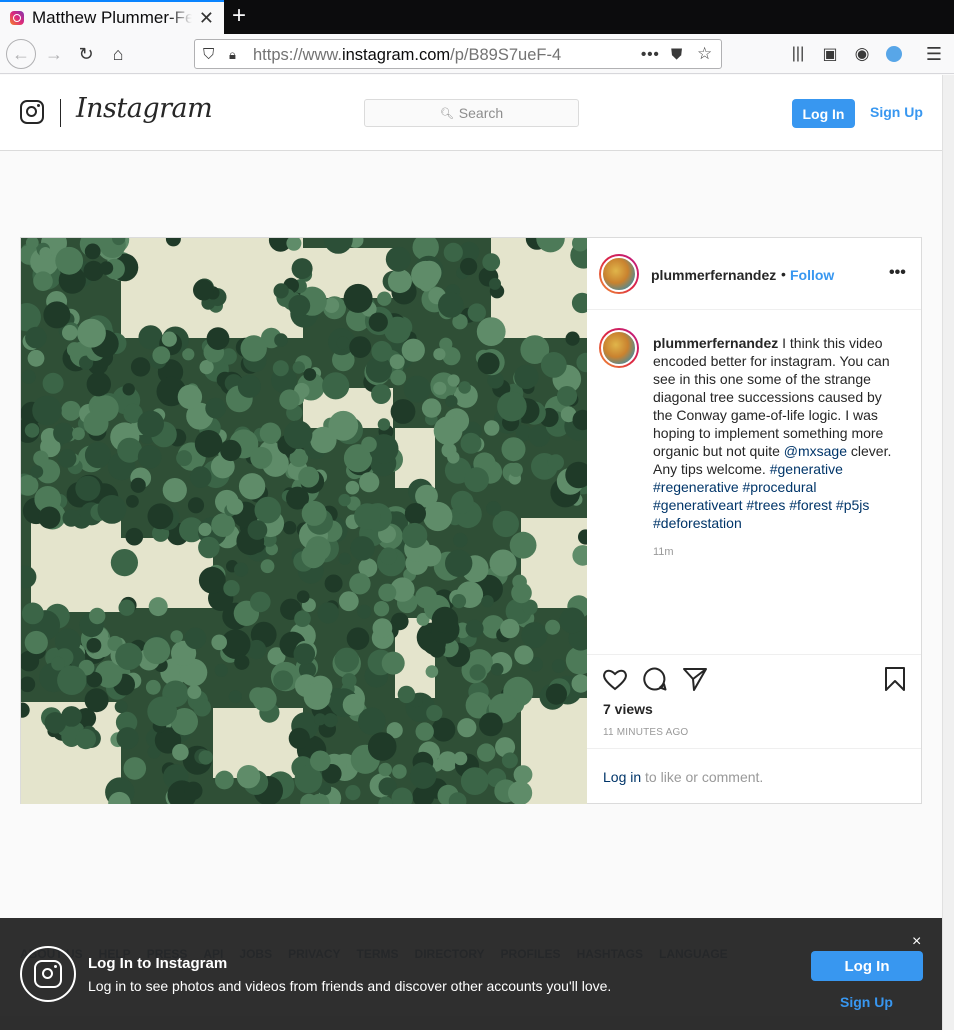  I want to click on caption-username: plummerfernandez, so click(715, 343).